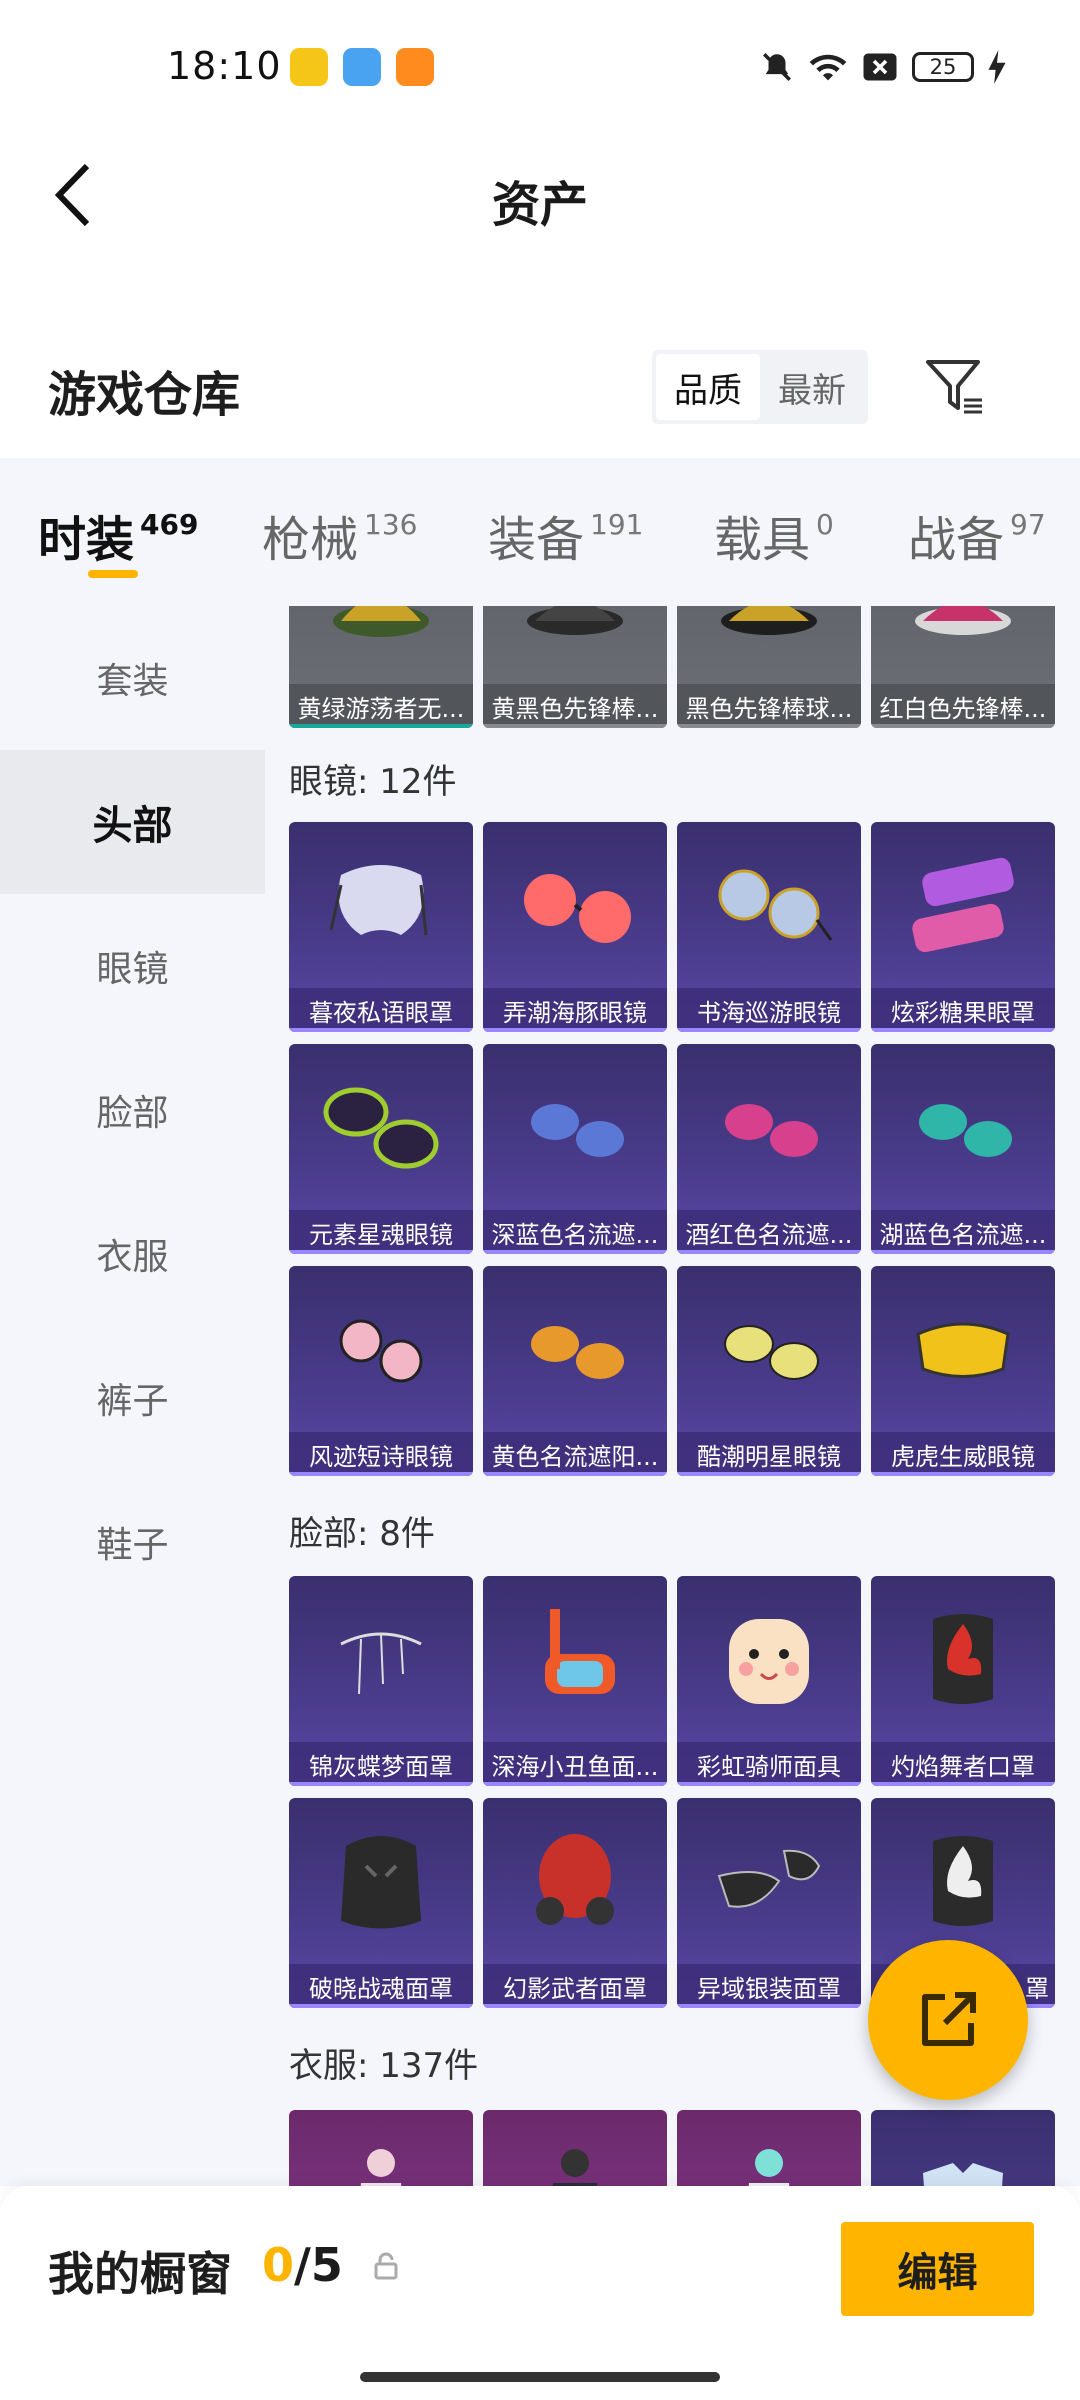 This screenshot has width=1080, height=2400. I want to click on section-title-clothes: 衣服: 137件, so click(384, 2066).